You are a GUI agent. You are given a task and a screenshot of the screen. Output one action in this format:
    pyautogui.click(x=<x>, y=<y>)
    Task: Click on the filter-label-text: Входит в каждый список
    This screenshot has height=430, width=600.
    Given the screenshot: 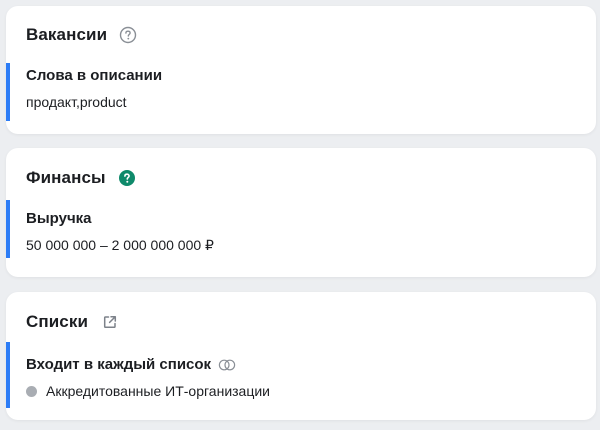 What is the action you would take?
    pyautogui.click(x=119, y=364)
    